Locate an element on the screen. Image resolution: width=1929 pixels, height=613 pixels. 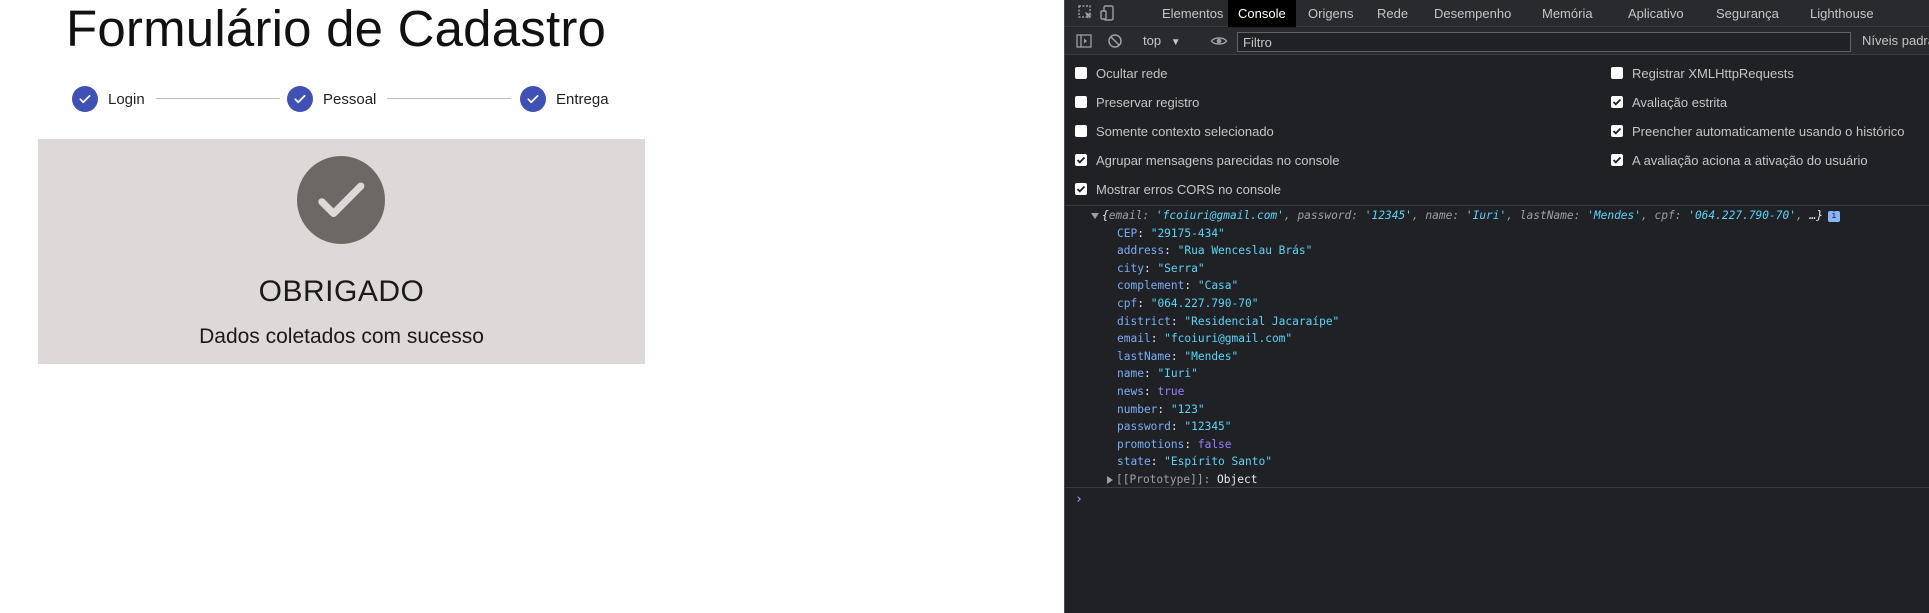
setting-hide-network: Ocultar rede is located at coordinates (1121, 73).